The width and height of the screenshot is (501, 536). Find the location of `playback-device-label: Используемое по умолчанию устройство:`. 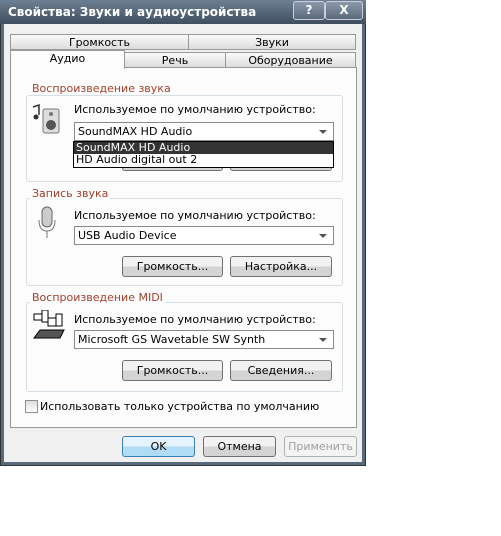

playback-device-label: Используемое по умолчанию устройство: is located at coordinates (195, 109).